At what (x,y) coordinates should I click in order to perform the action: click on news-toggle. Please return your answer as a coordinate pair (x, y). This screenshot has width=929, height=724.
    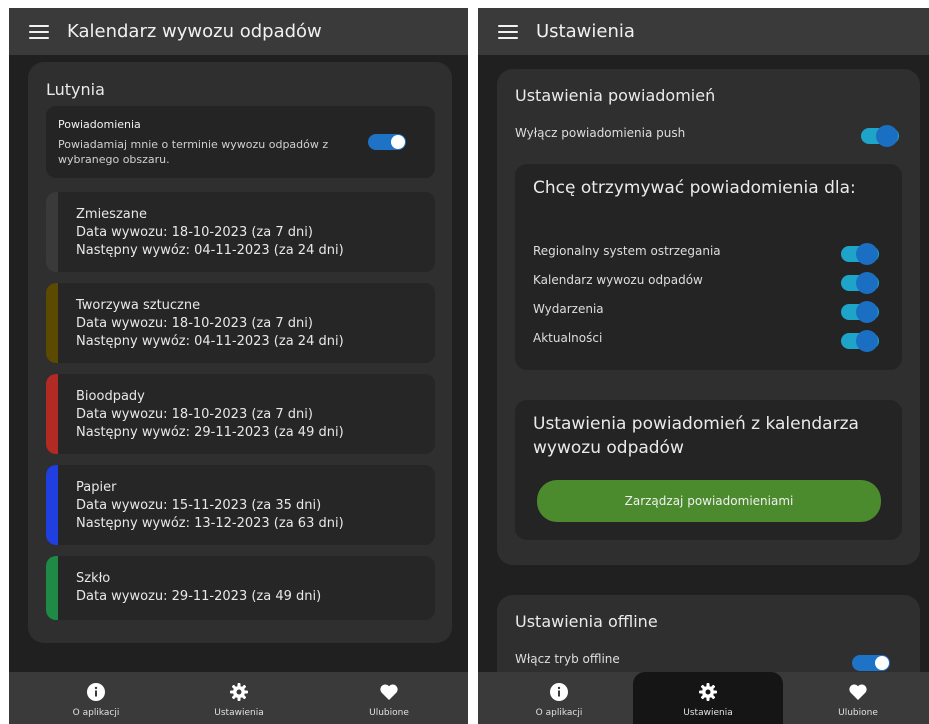
    Looking at the image, I should click on (860, 341).